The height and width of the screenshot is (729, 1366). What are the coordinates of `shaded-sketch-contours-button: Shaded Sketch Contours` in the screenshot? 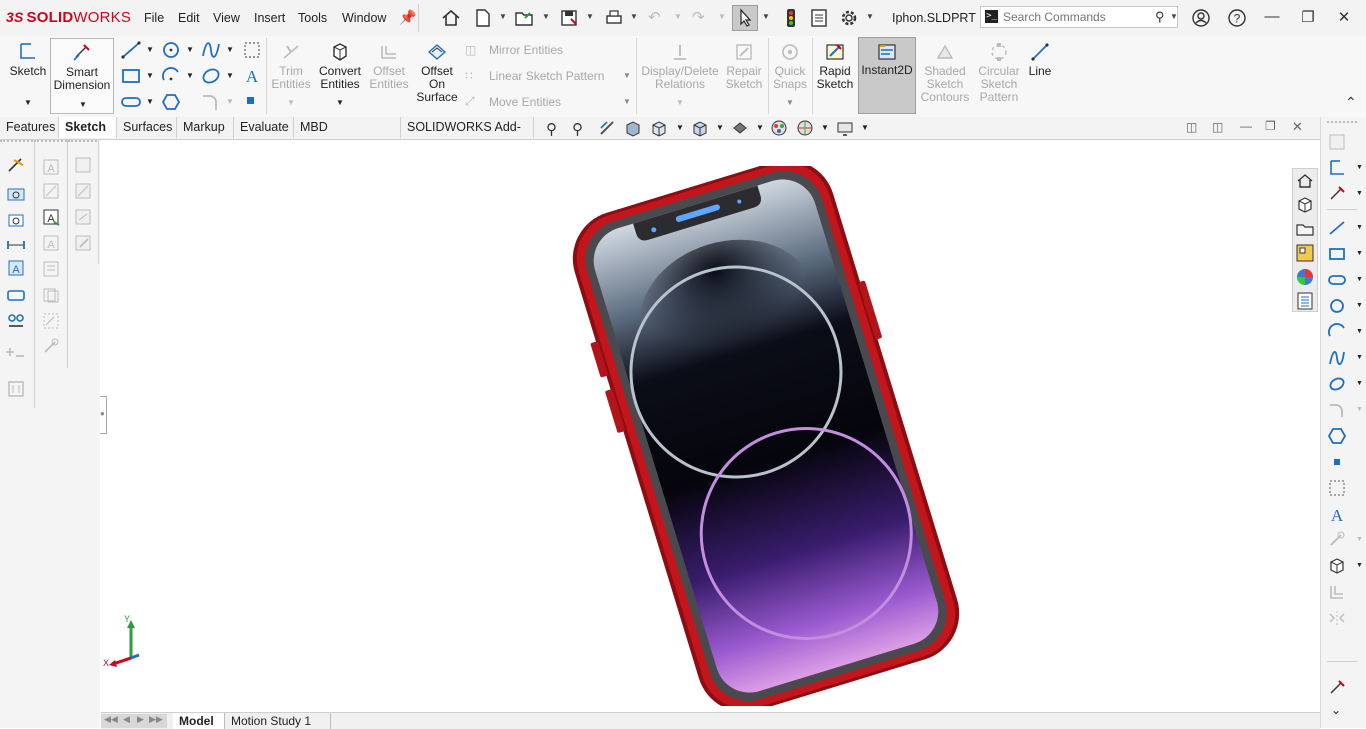 It's located at (945, 70).